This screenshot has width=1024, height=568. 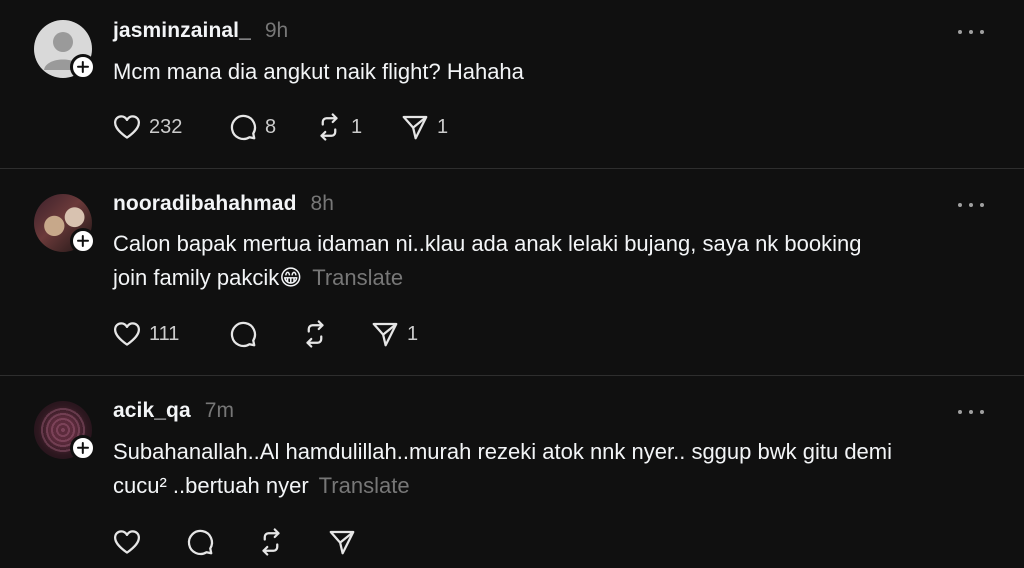 What do you see at coordinates (152, 411) in the screenshot?
I see `username: acik_qa` at bounding box center [152, 411].